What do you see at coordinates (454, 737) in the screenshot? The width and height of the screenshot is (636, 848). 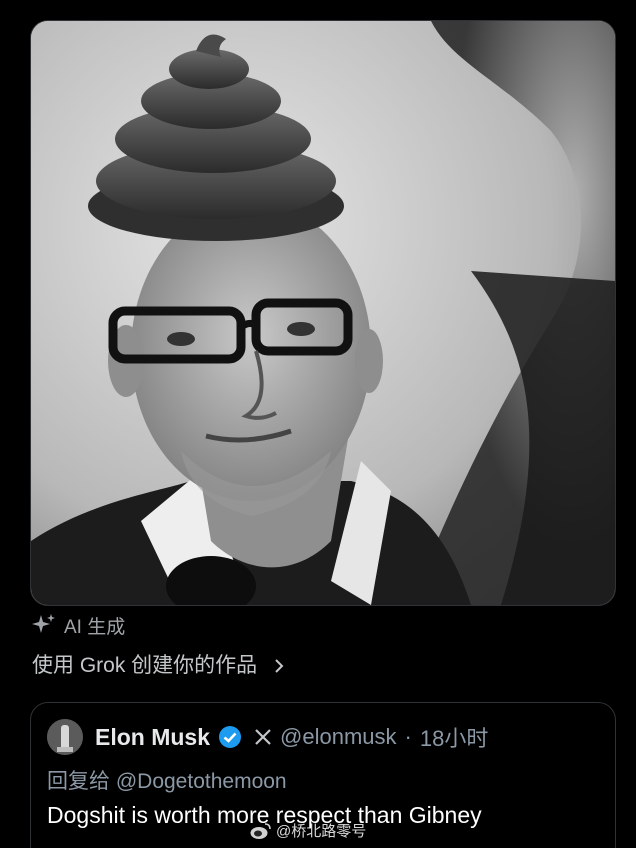 I see `post-time: 18小时` at bounding box center [454, 737].